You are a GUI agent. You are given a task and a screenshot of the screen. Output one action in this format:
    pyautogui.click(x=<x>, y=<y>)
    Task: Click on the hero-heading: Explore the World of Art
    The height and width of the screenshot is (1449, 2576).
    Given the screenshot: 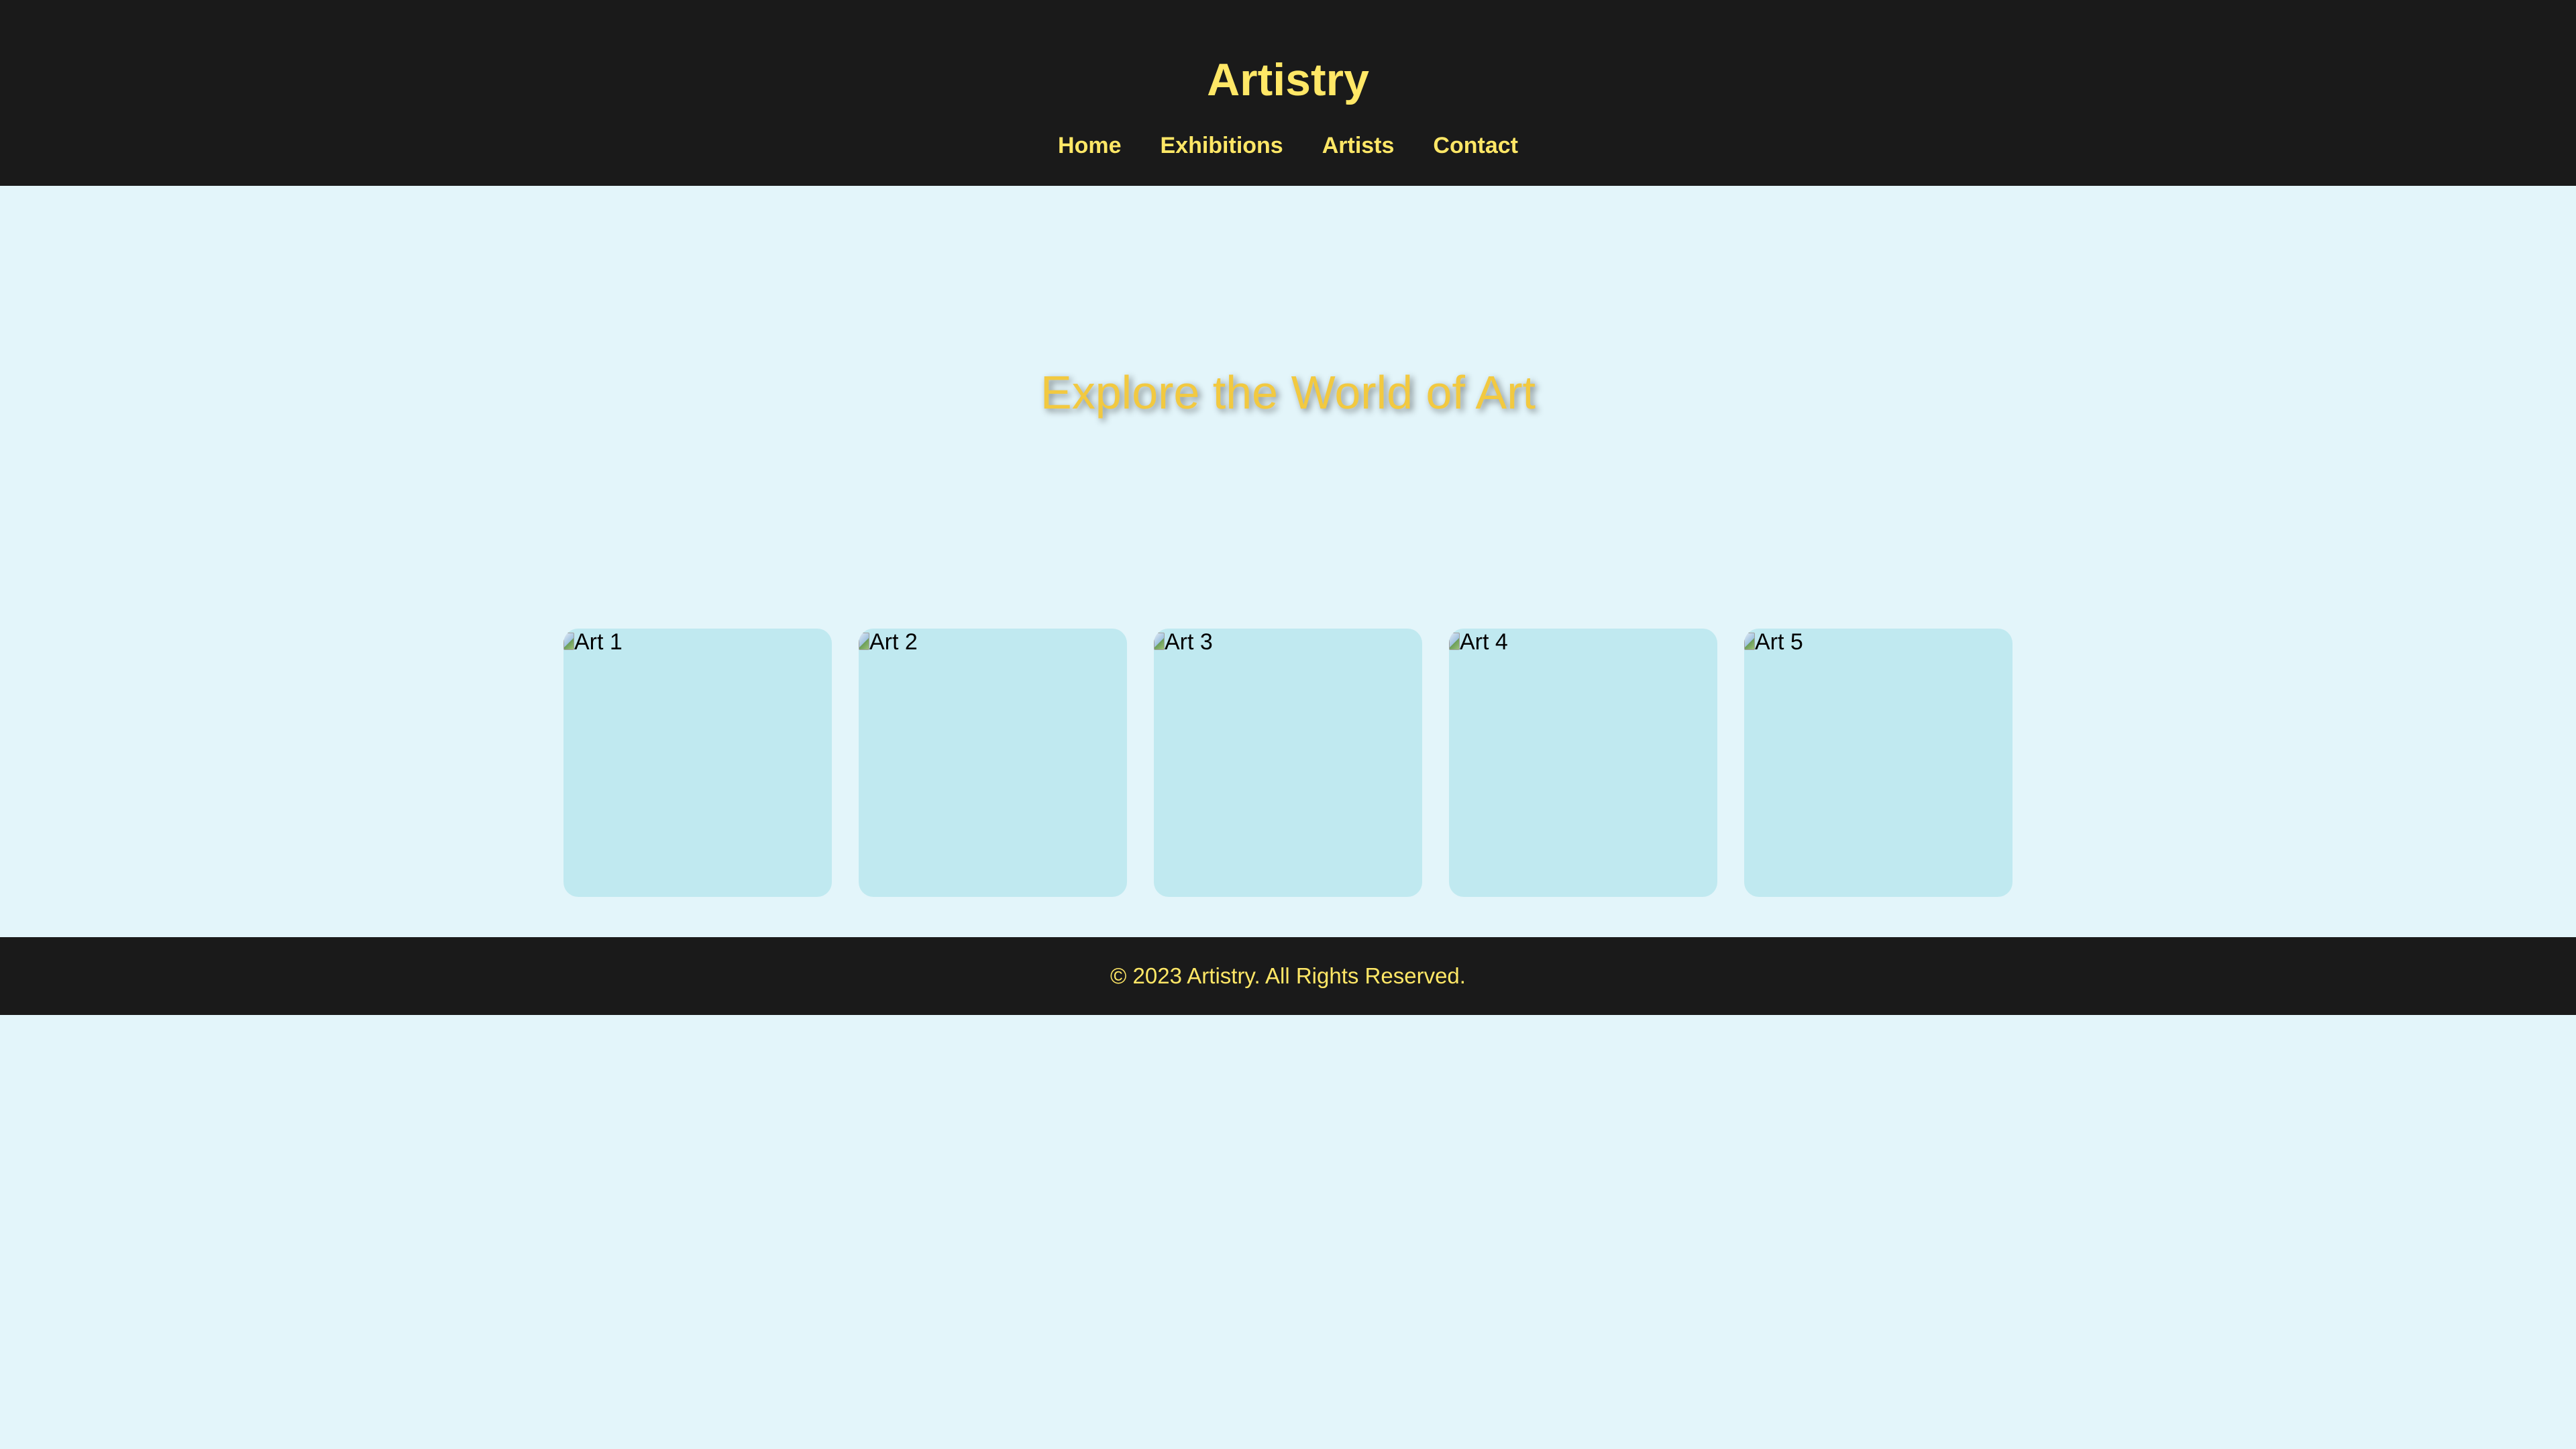 What is the action you would take?
    pyautogui.click(x=1288, y=392)
    